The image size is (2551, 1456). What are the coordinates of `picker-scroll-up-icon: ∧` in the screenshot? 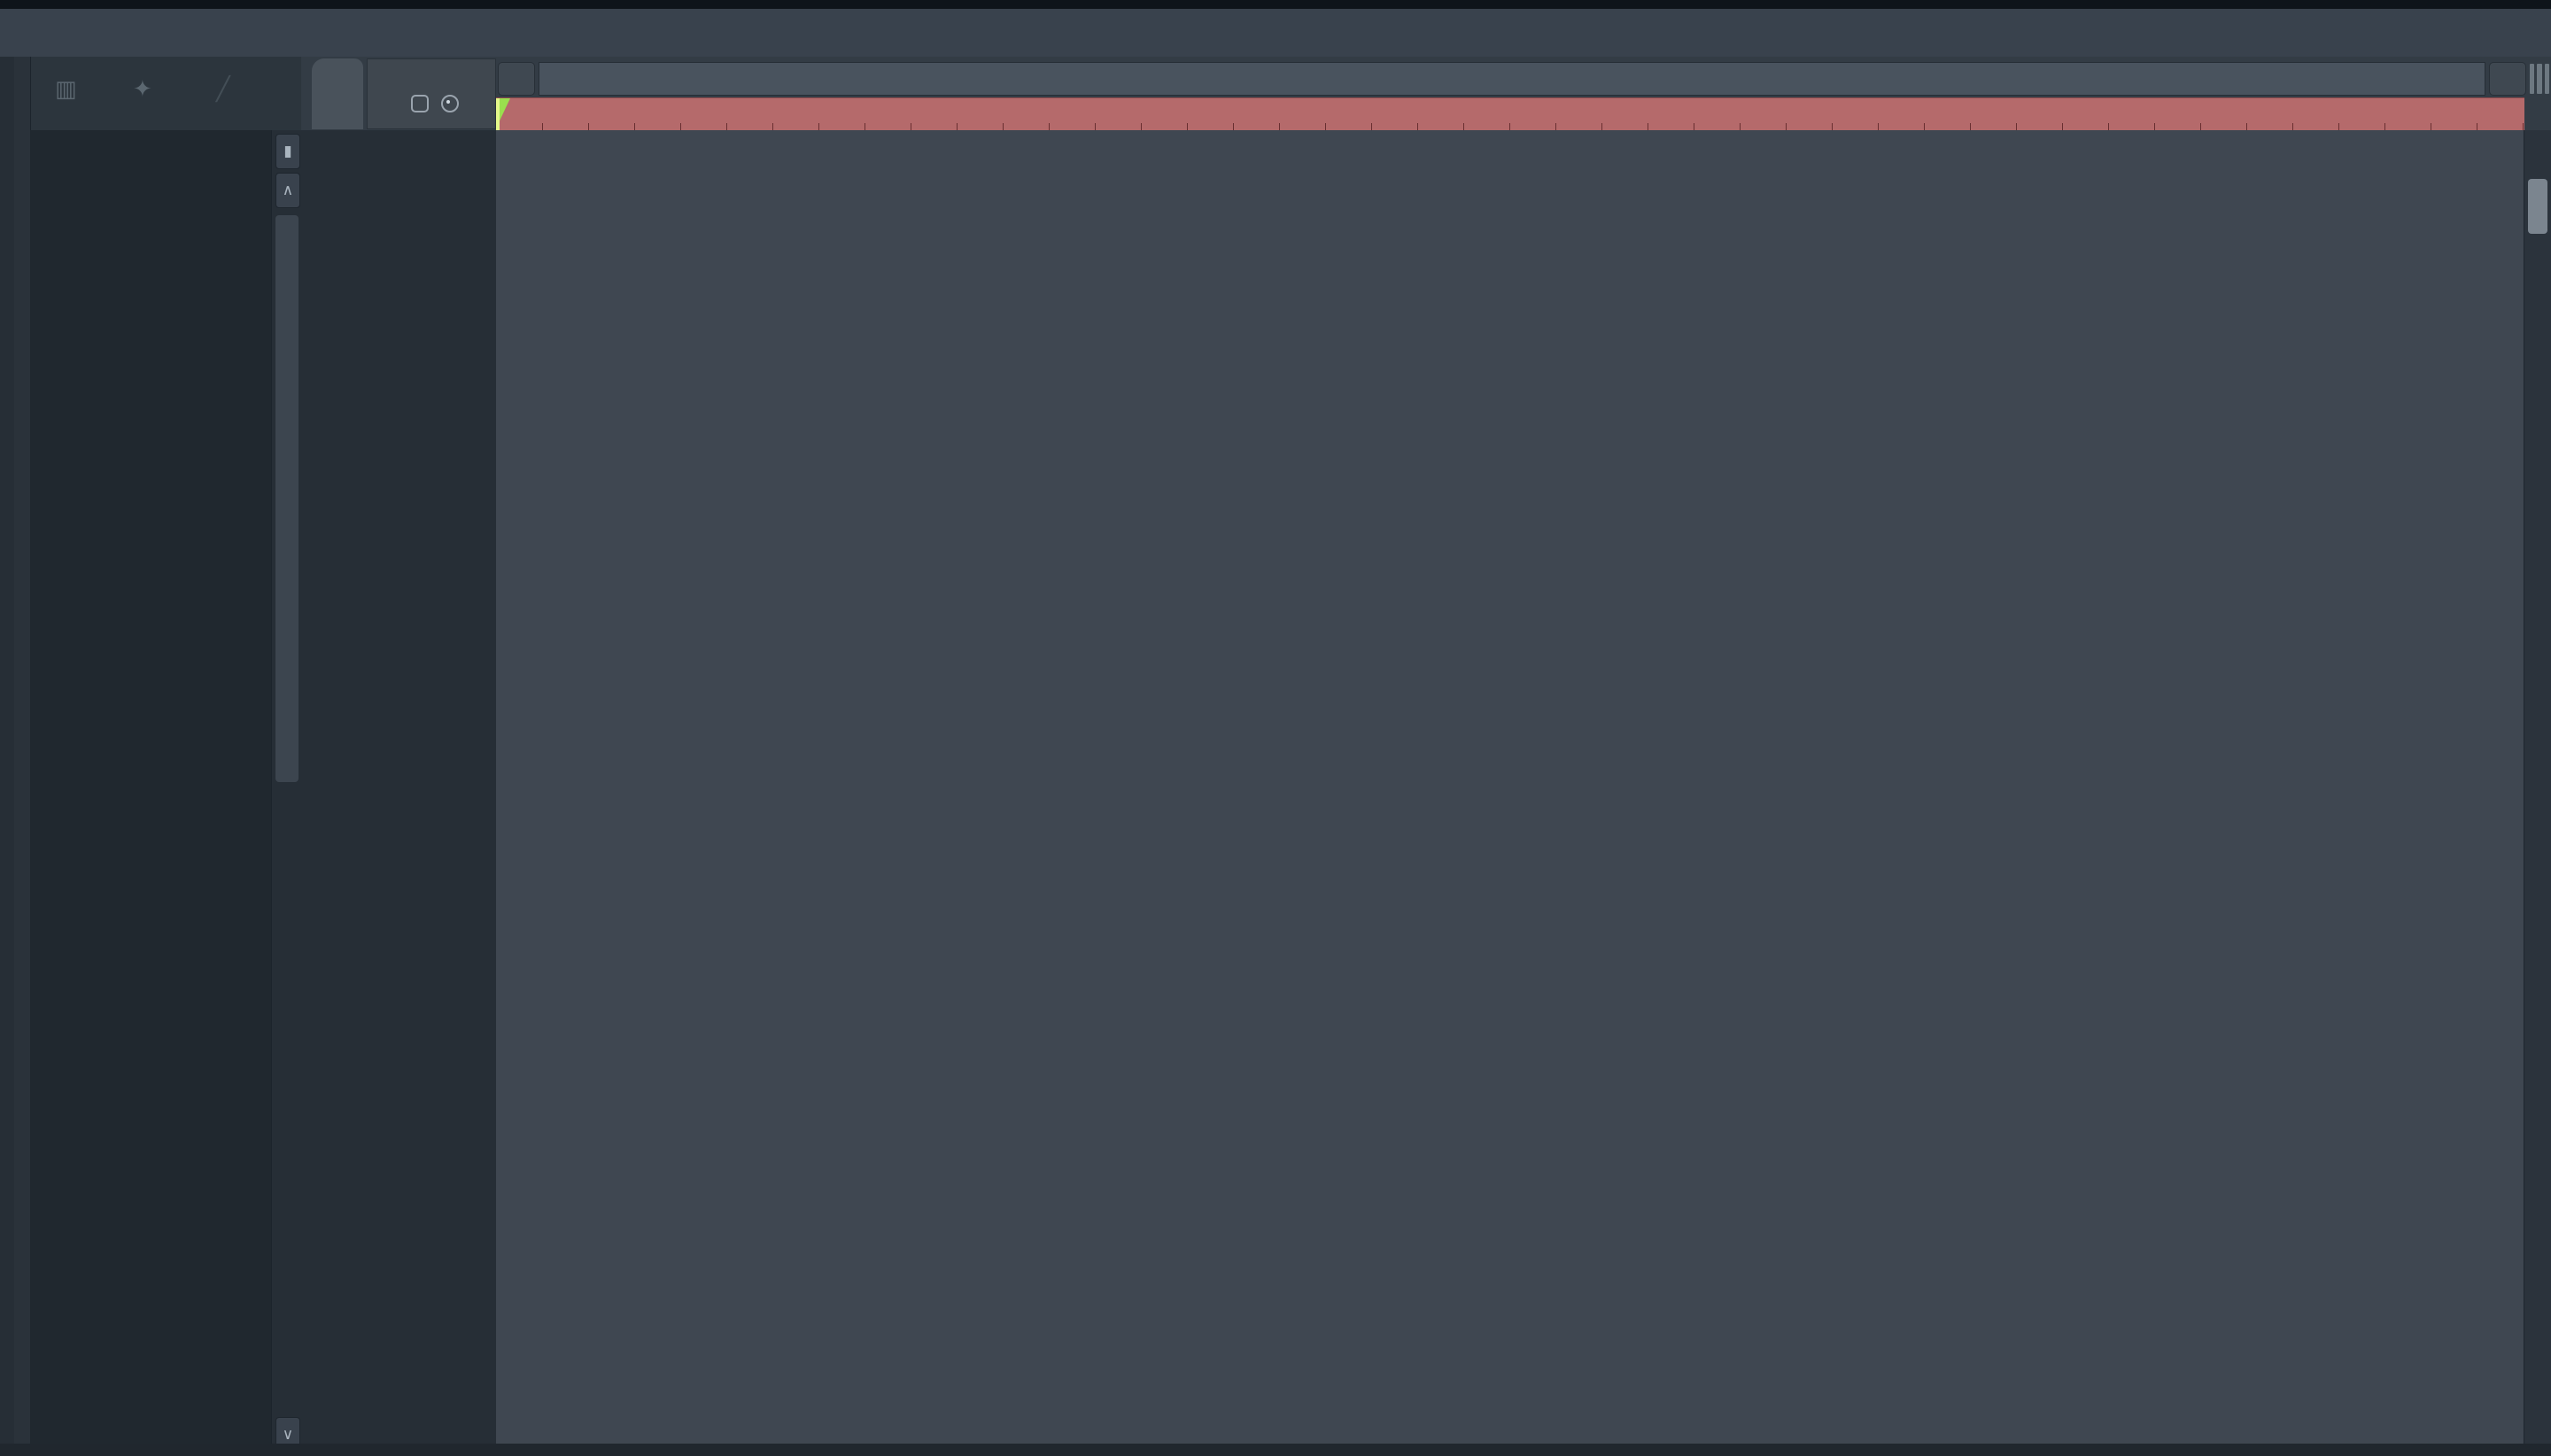 It's located at (287, 190).